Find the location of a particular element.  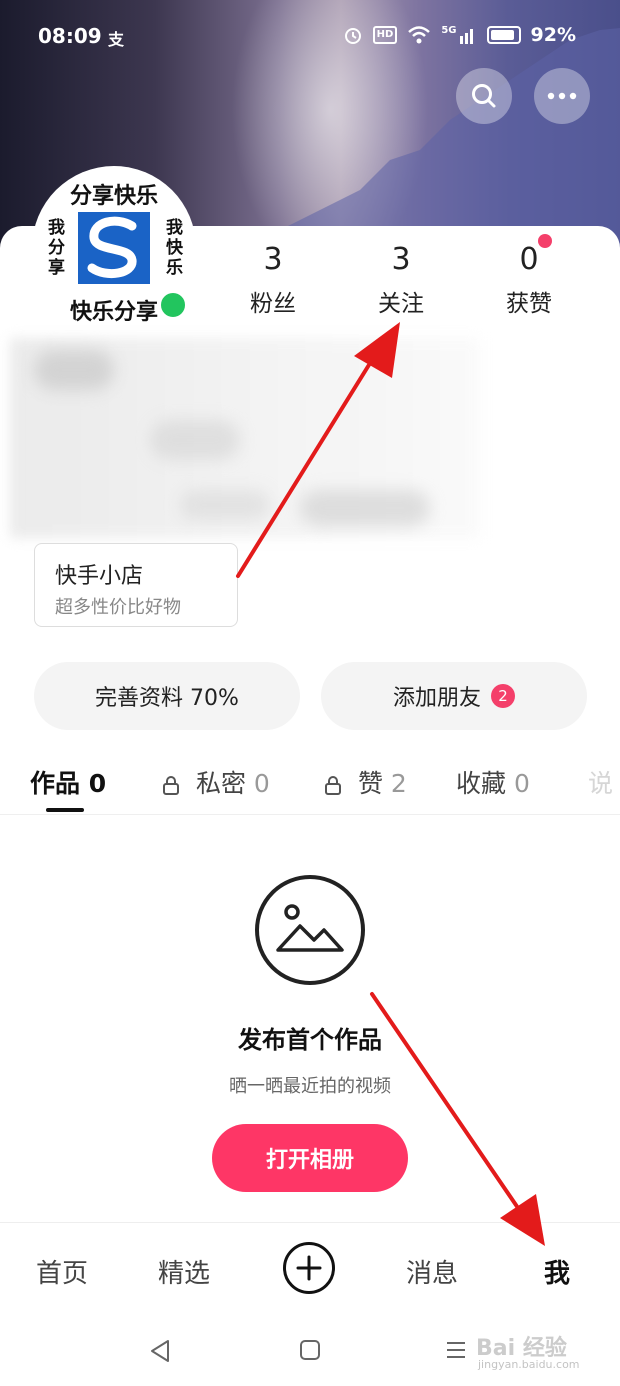

signal-icon: 5G is located at coordinates (458, 35).